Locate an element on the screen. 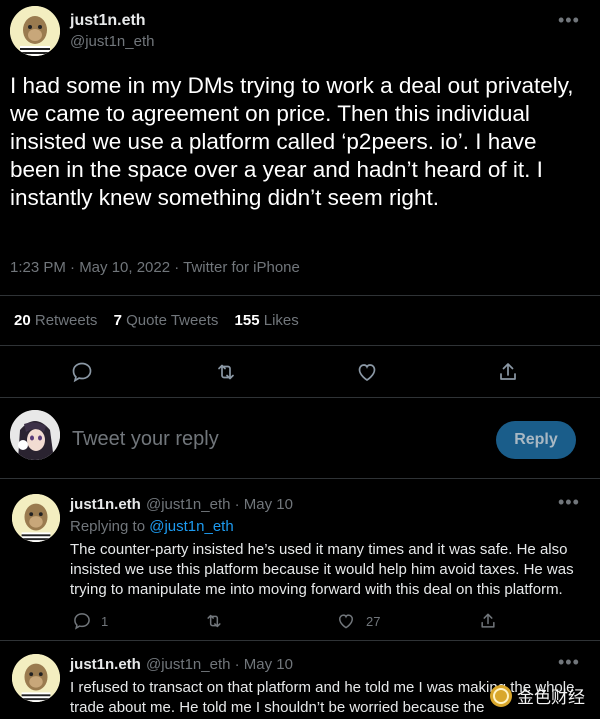 Image resolution: width=600 pixels, height=719 pixels. retweets-count: 20 is located at coordinates (22, 320).